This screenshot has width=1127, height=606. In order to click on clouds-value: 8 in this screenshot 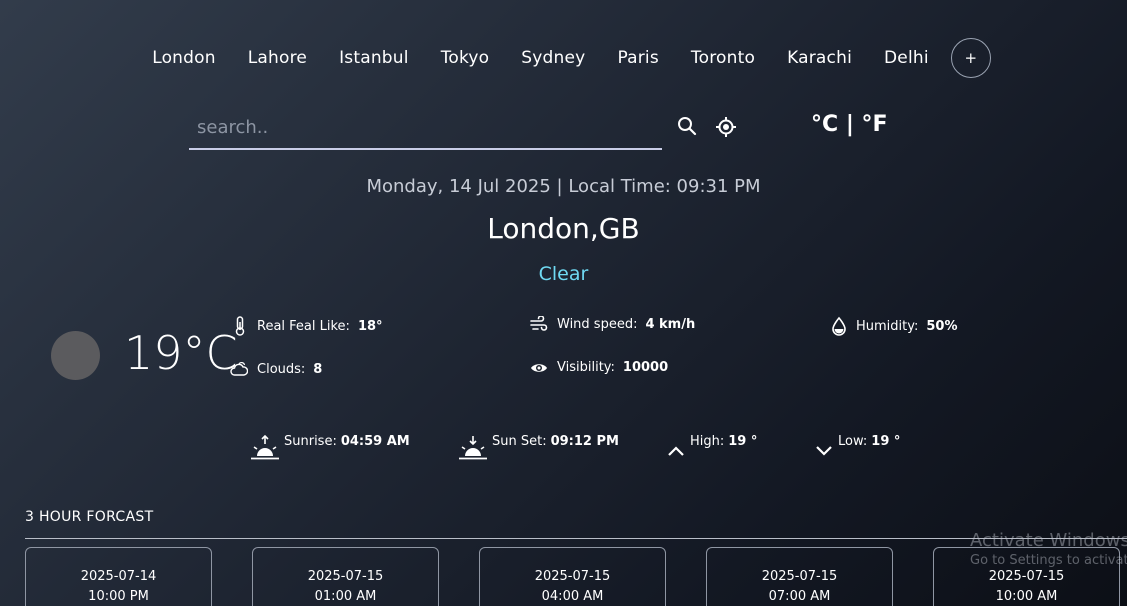, I will do `click(318, 369)`.